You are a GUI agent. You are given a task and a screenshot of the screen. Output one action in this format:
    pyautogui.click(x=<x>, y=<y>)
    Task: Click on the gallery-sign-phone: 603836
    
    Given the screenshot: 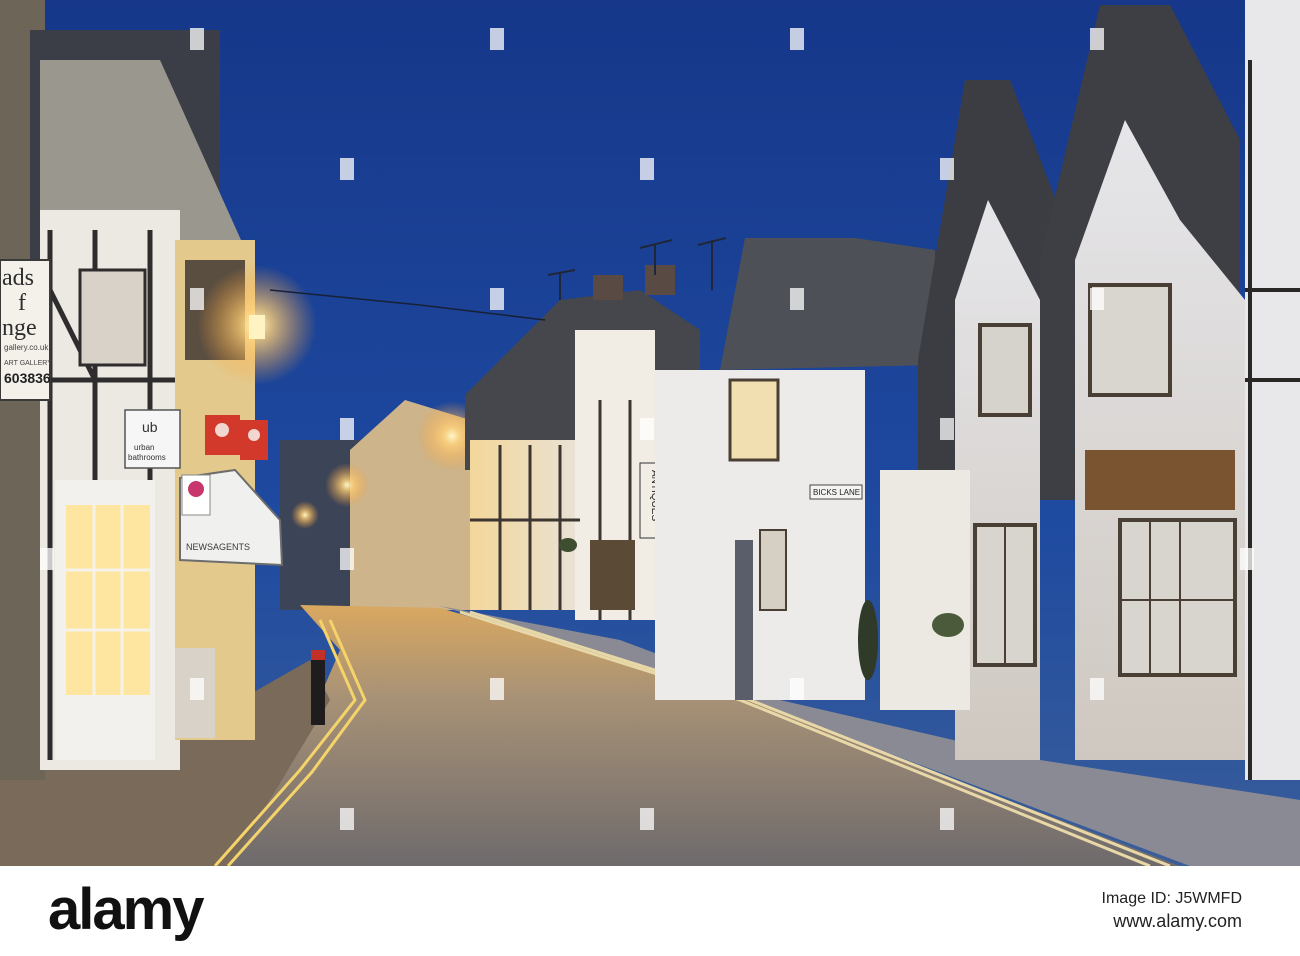 What is the action you would take?
    pyautogui.click(x=27, y=378)
    